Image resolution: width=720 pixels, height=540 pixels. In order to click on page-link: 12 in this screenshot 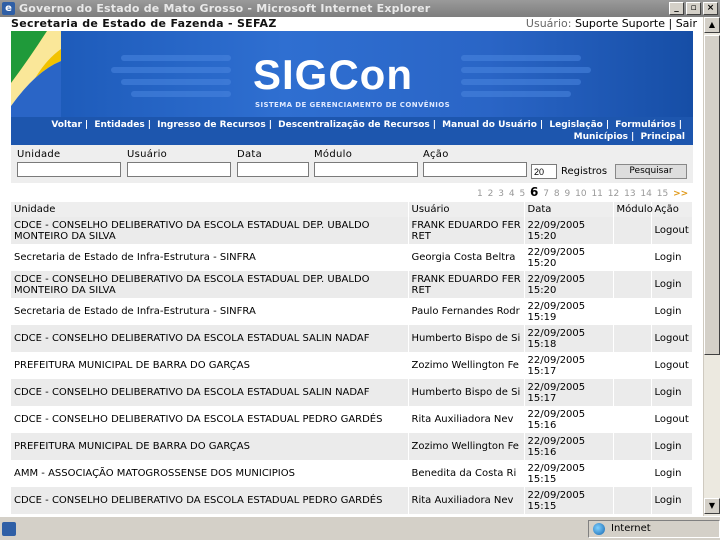, I will do `click(613, 194)`.